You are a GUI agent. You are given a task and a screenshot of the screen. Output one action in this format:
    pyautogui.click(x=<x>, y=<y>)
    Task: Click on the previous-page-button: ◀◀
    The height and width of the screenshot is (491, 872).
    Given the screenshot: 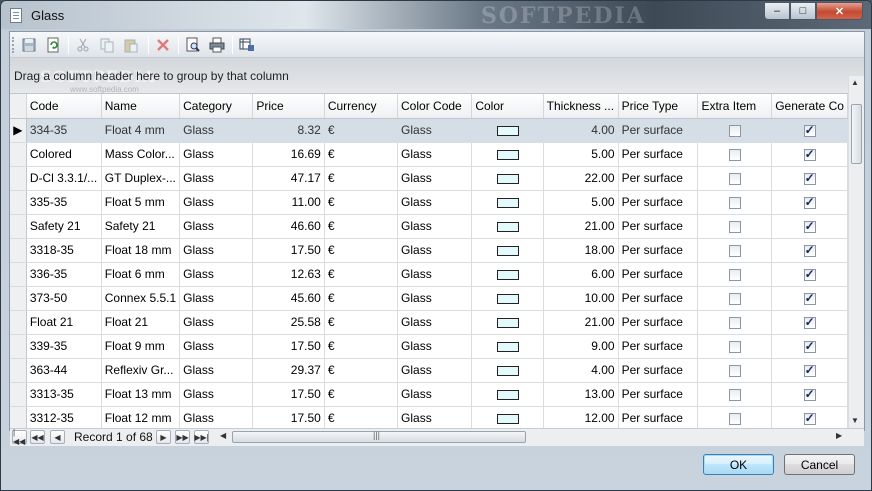 What is the action you would take?
    pyautogui.click(x=37, y=437)
    